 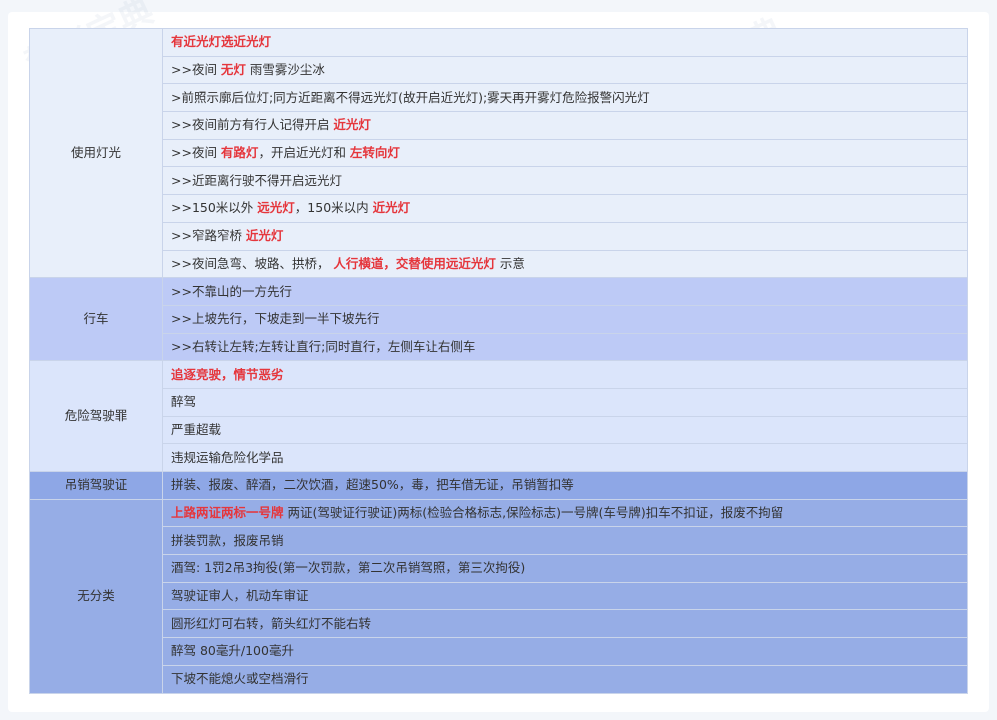 What do you see at coordinates (214, 208) in the screenshot?
I see `rule-text: >>150米以外` at bounding box center [214, 208].